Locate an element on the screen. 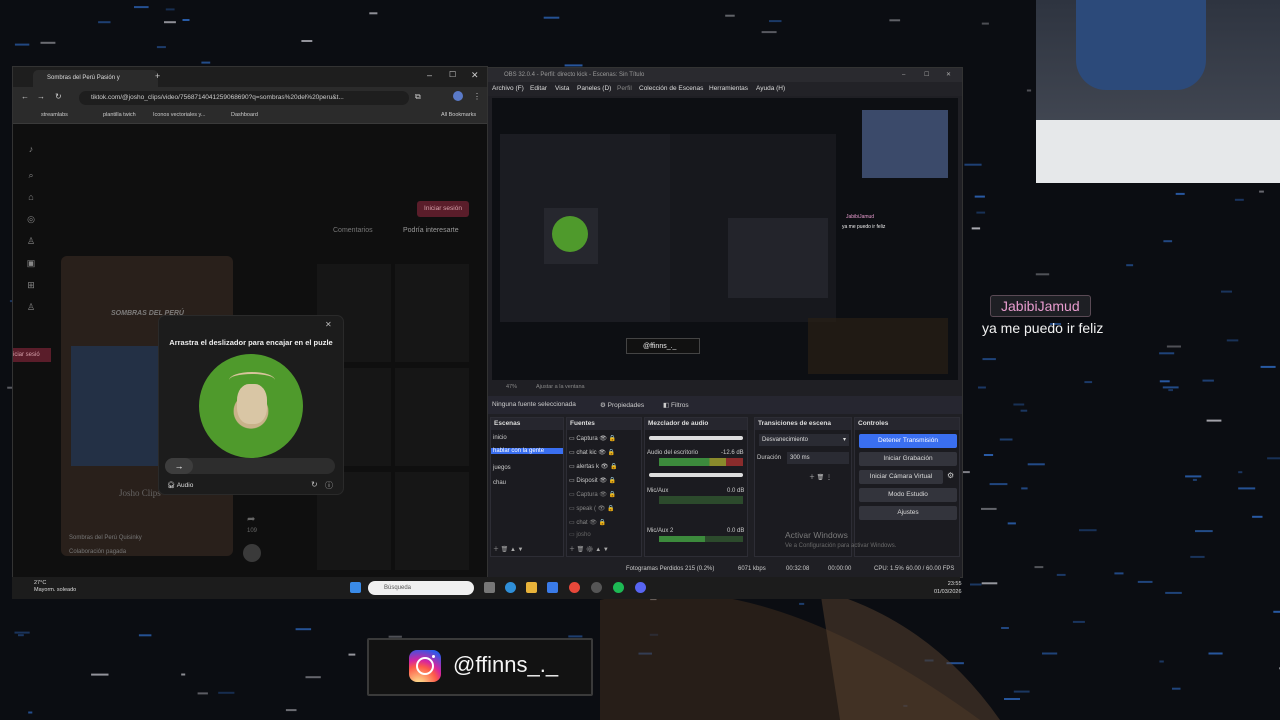 Image resolution: width=1280 pixels, height=720 pixels. source-item: ▭ speak ( 👁 🔒 is located at coordinates (591, 508).